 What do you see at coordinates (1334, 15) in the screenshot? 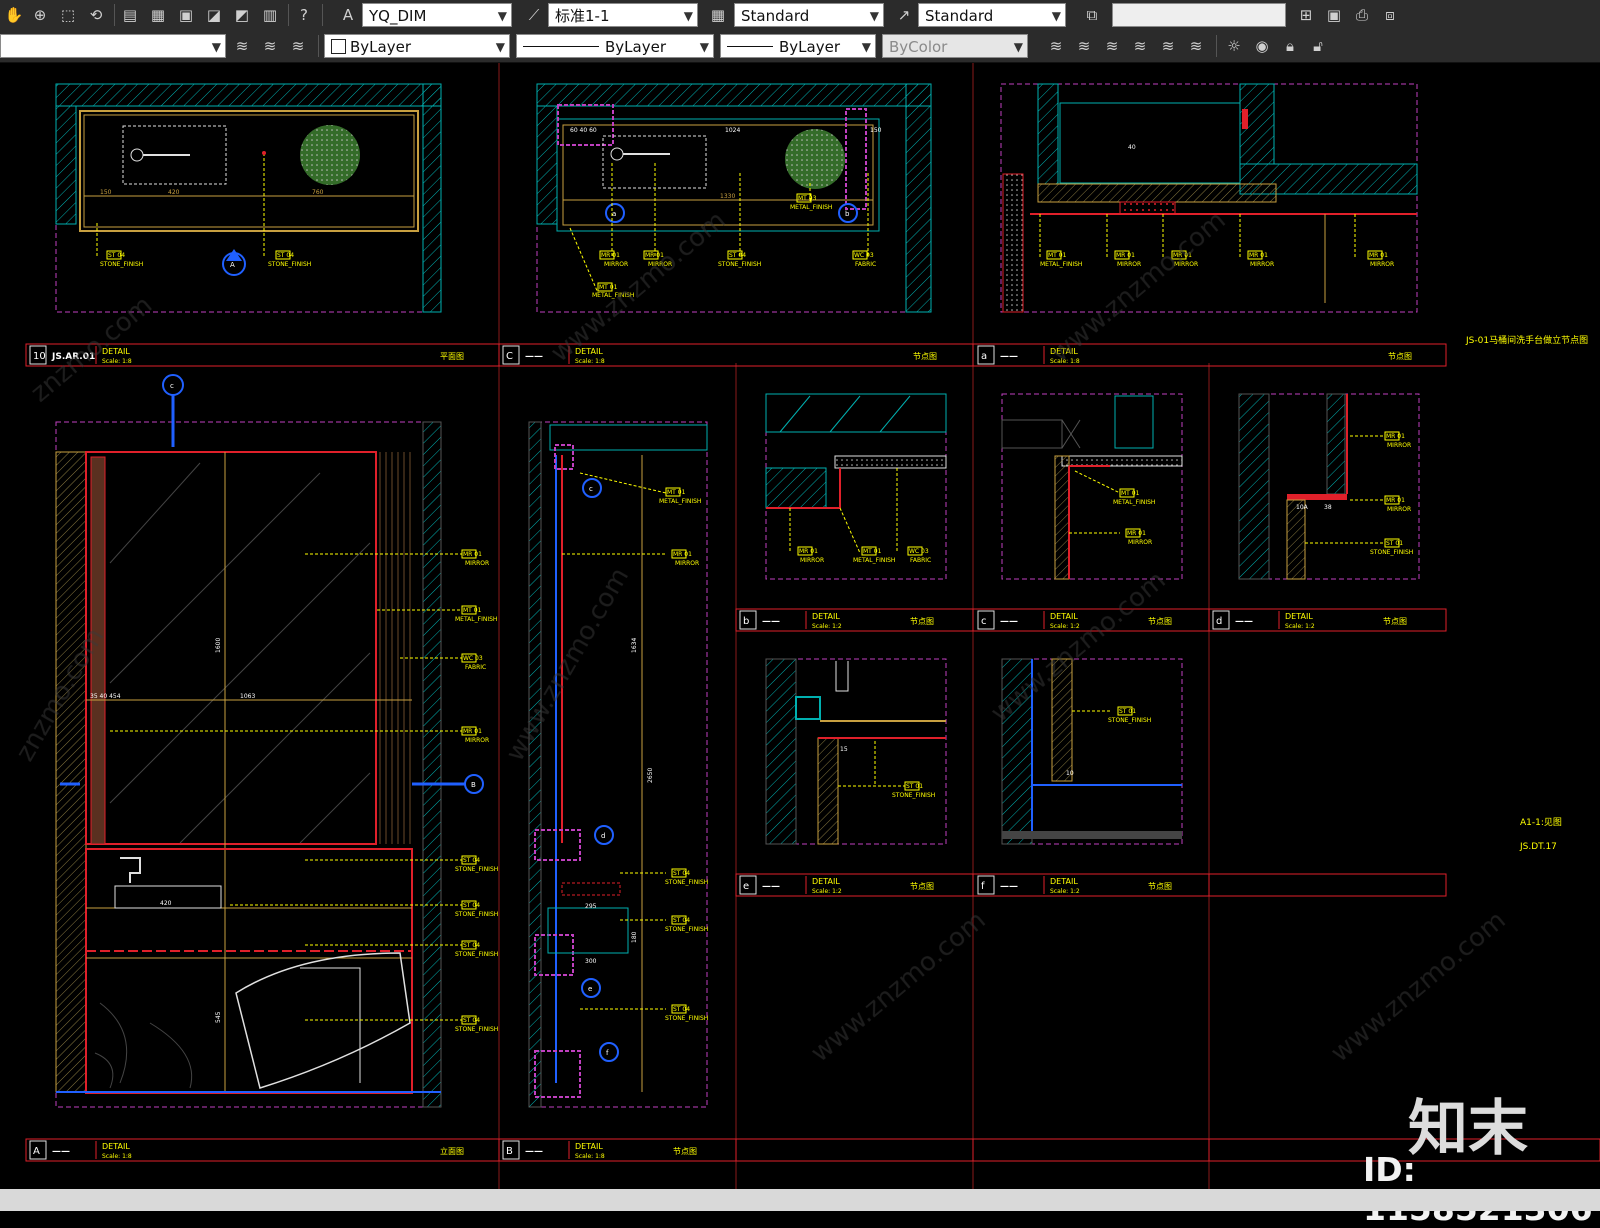
I see `page-setup-icon: ▣` at bounding box center [1334, 15].